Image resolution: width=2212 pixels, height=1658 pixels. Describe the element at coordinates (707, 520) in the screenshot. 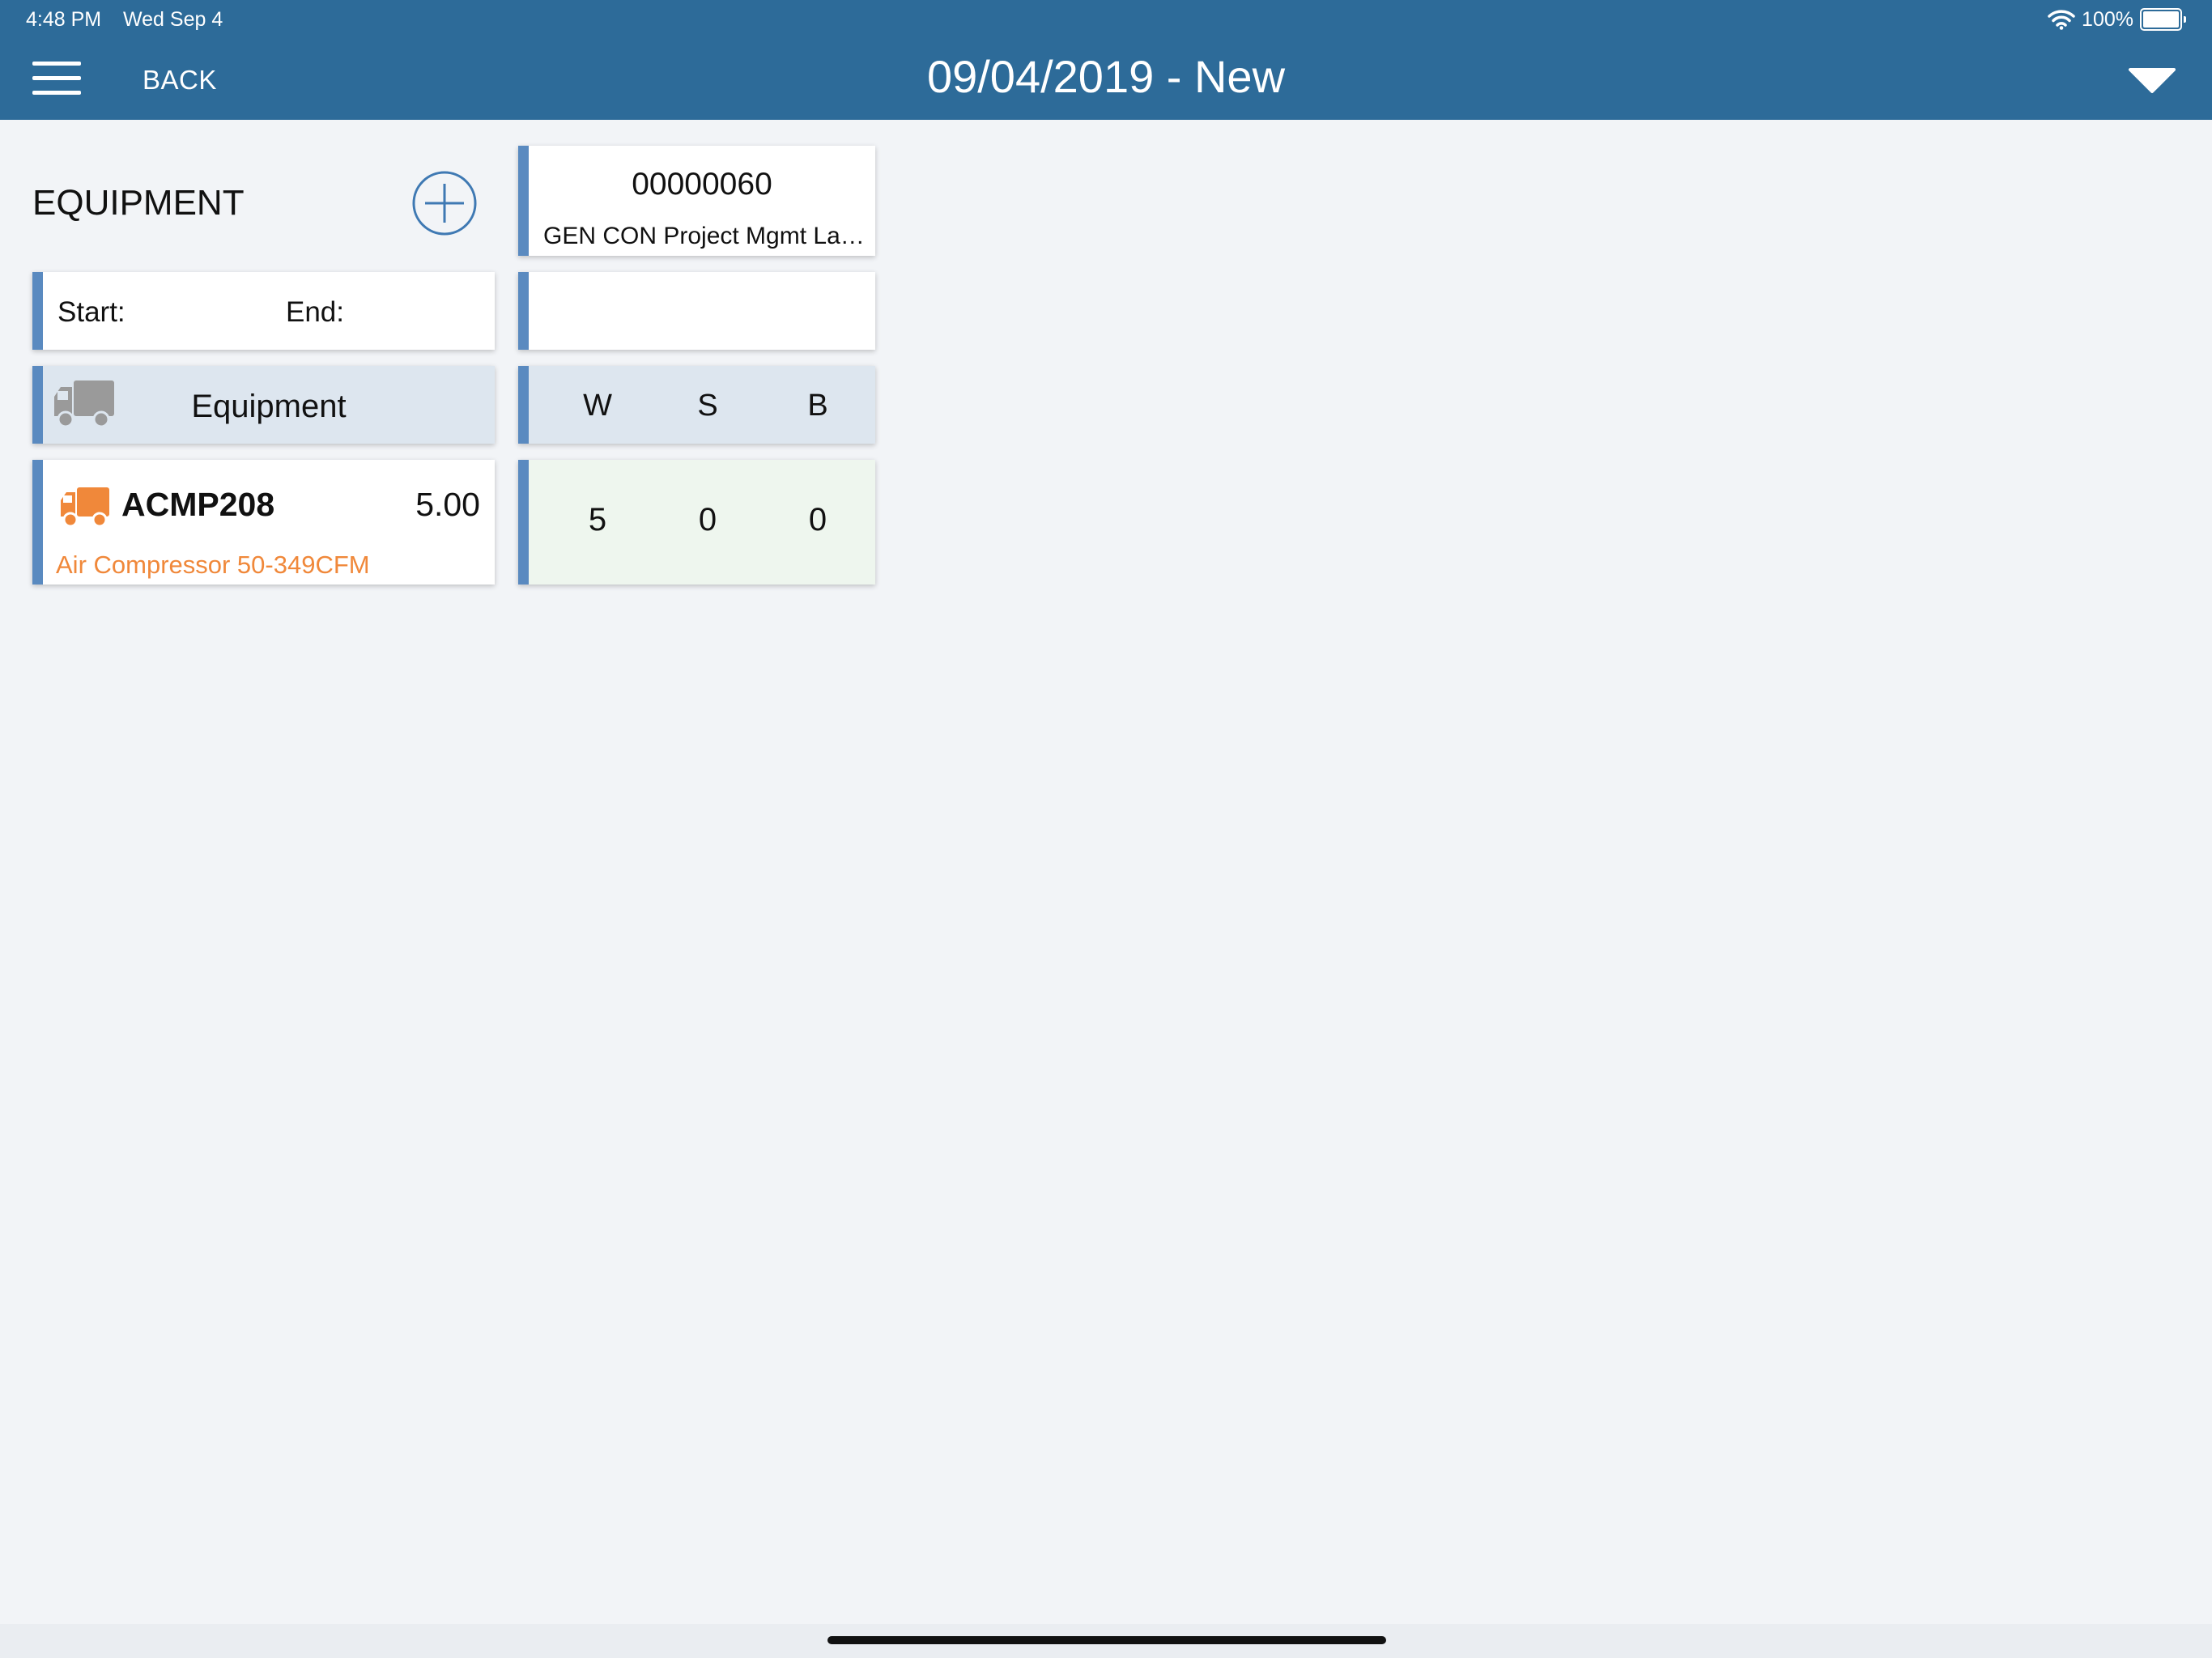

I see `value-s: 0` at that location.